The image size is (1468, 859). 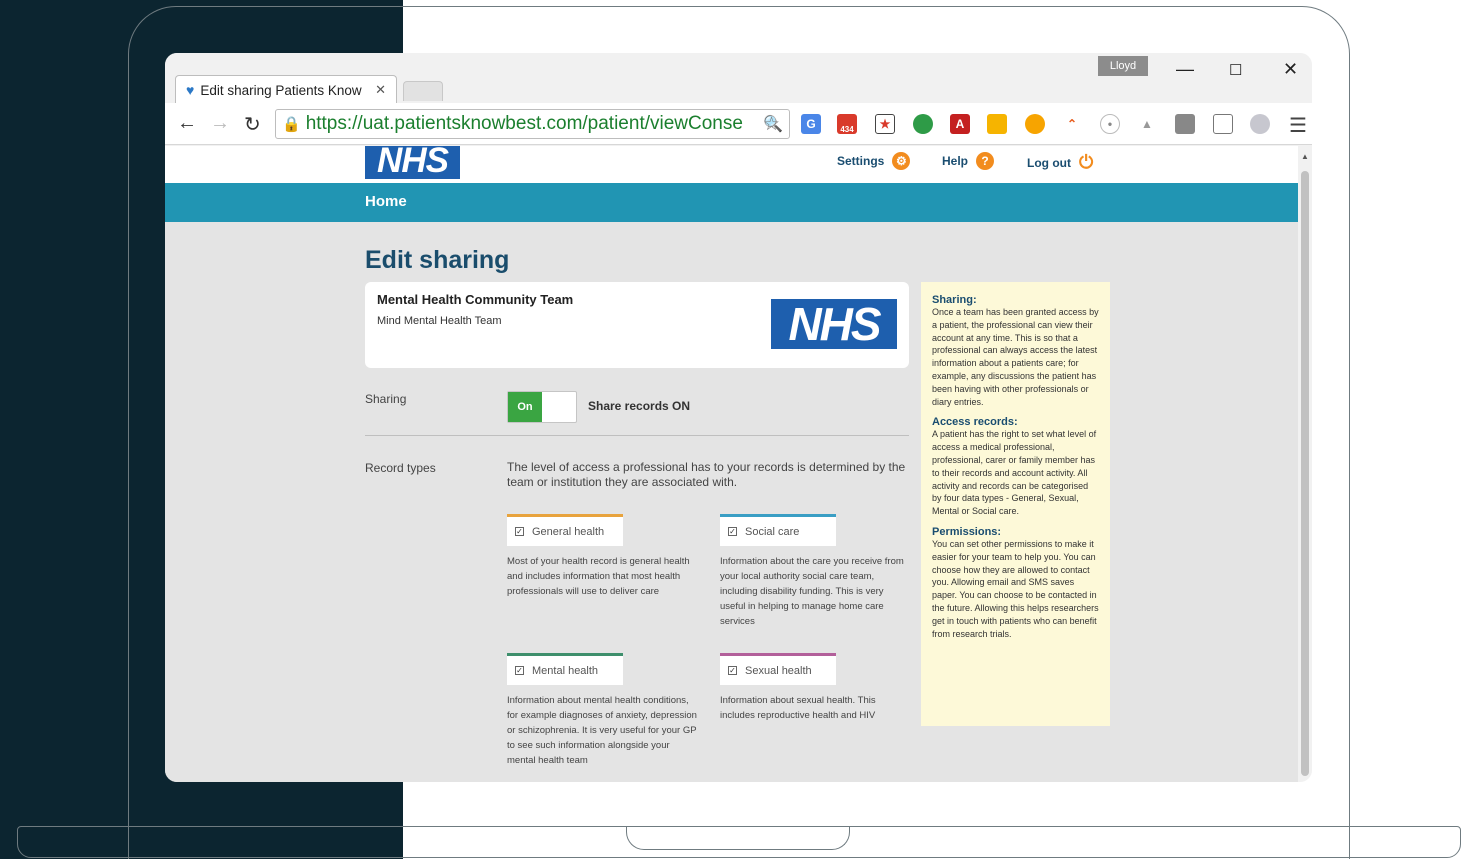 What do you see at coordinates (772, 531) in the screenshot?
I see `social-care-label: Social care` at bounding box center [772, 531].